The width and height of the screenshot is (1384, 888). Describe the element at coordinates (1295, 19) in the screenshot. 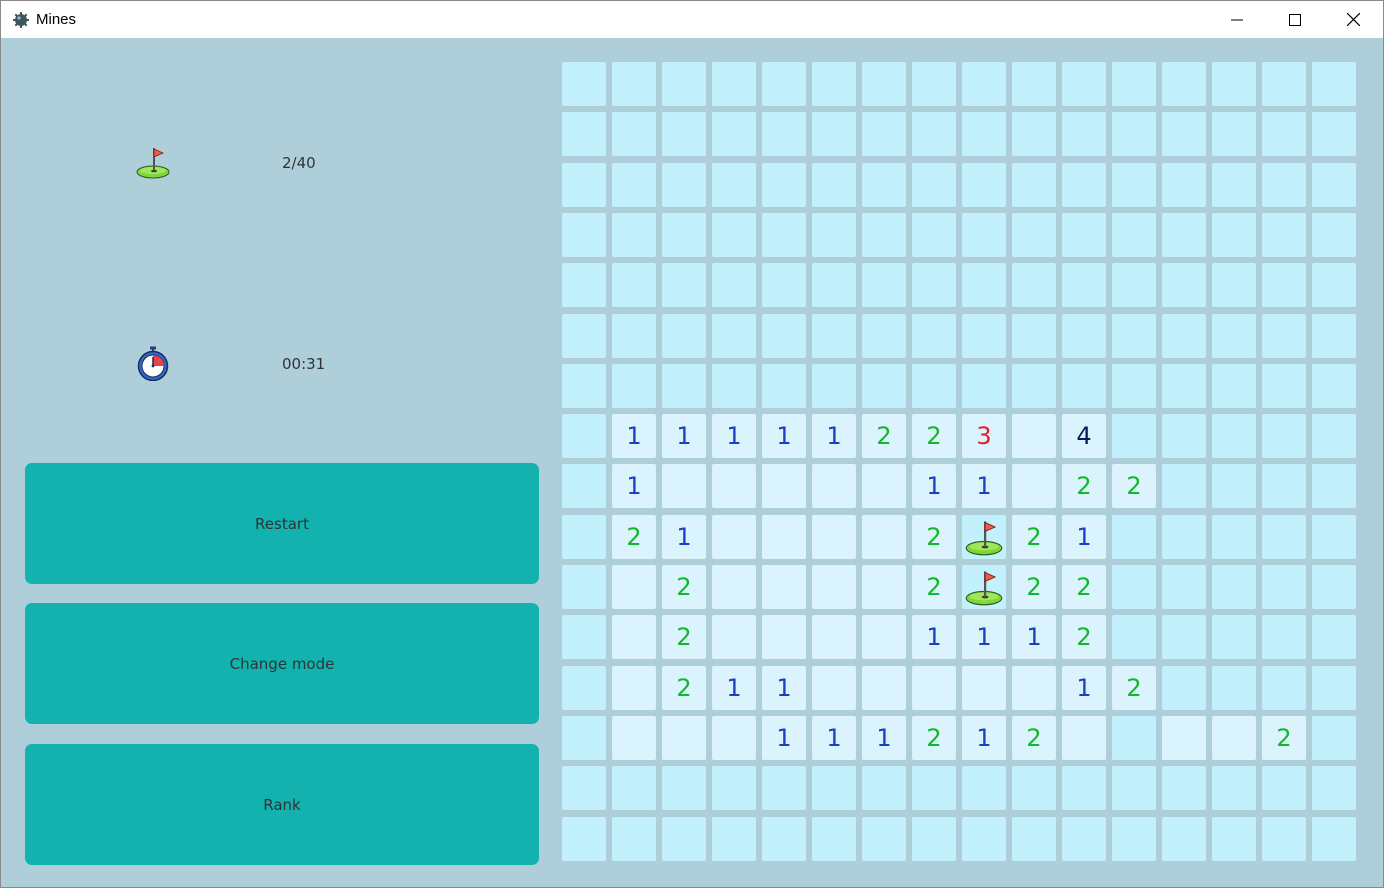

I see `maximize-button` at that location.